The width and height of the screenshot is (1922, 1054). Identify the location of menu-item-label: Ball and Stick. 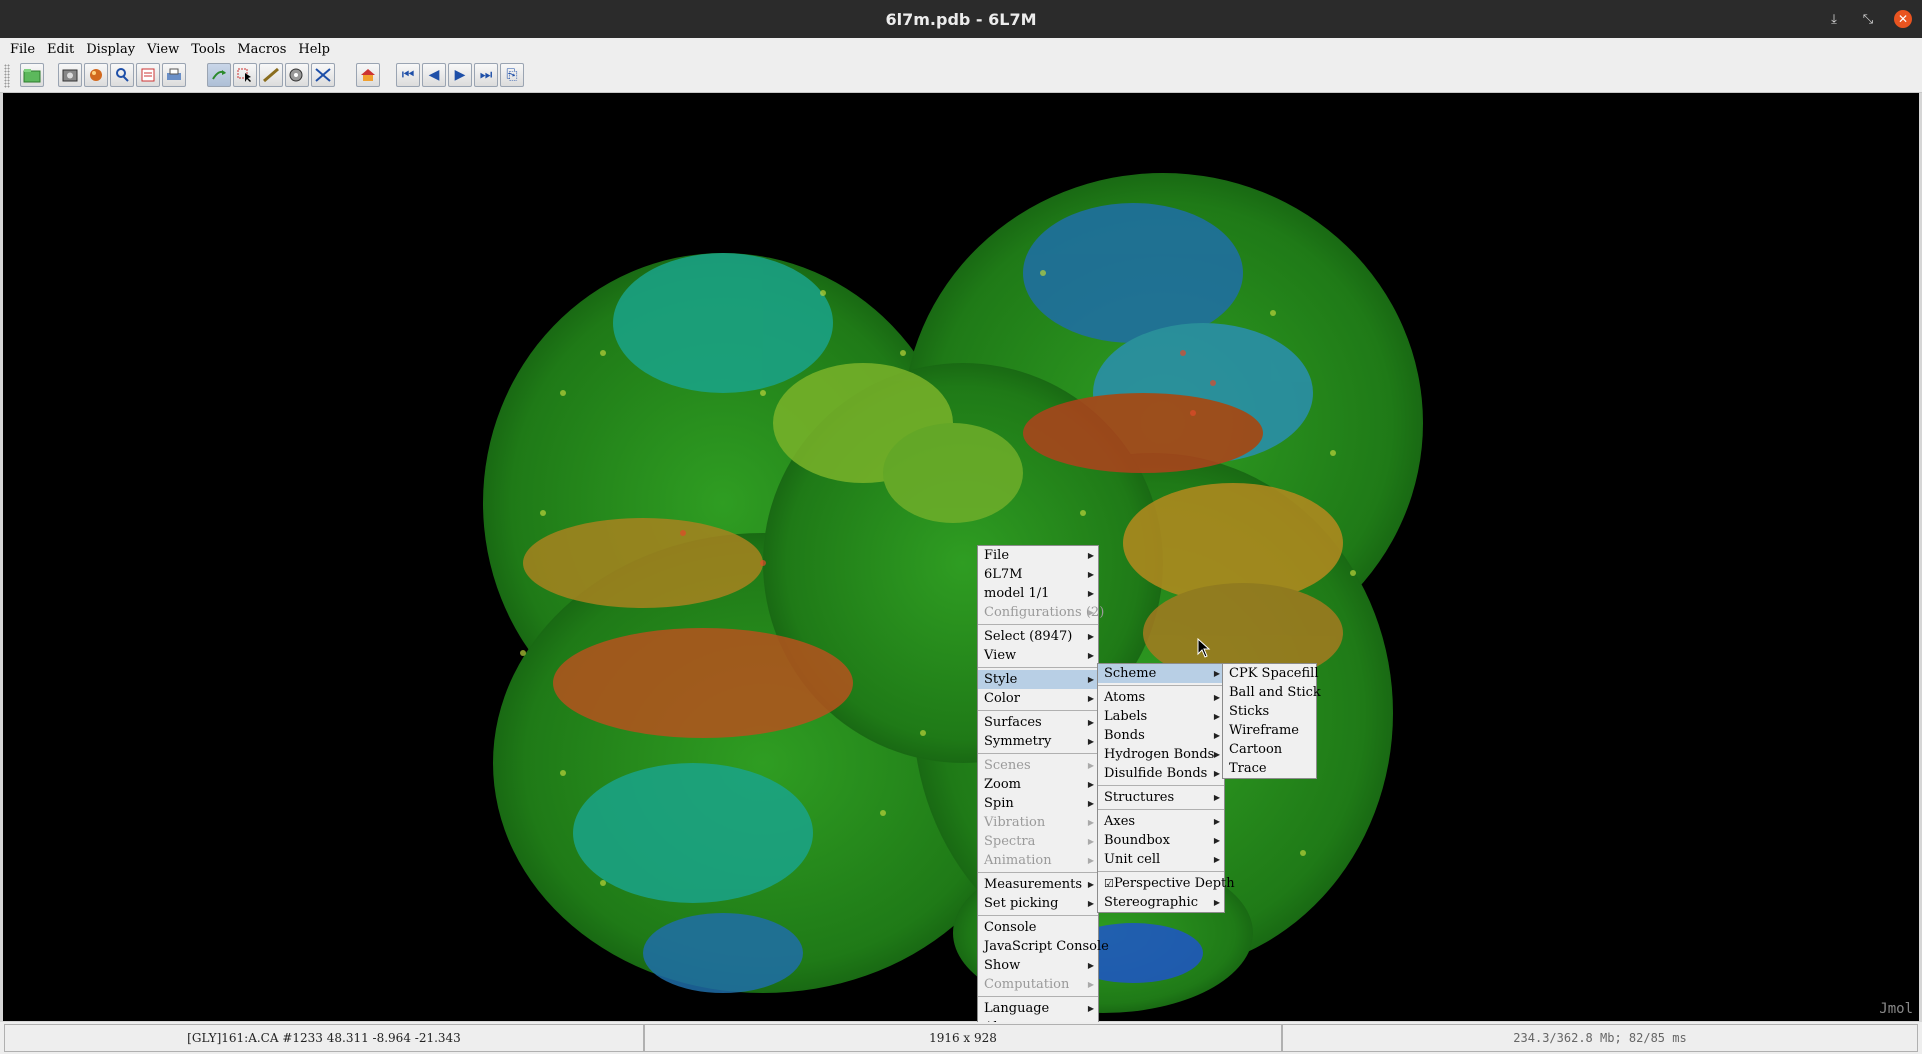
(1275, 692).